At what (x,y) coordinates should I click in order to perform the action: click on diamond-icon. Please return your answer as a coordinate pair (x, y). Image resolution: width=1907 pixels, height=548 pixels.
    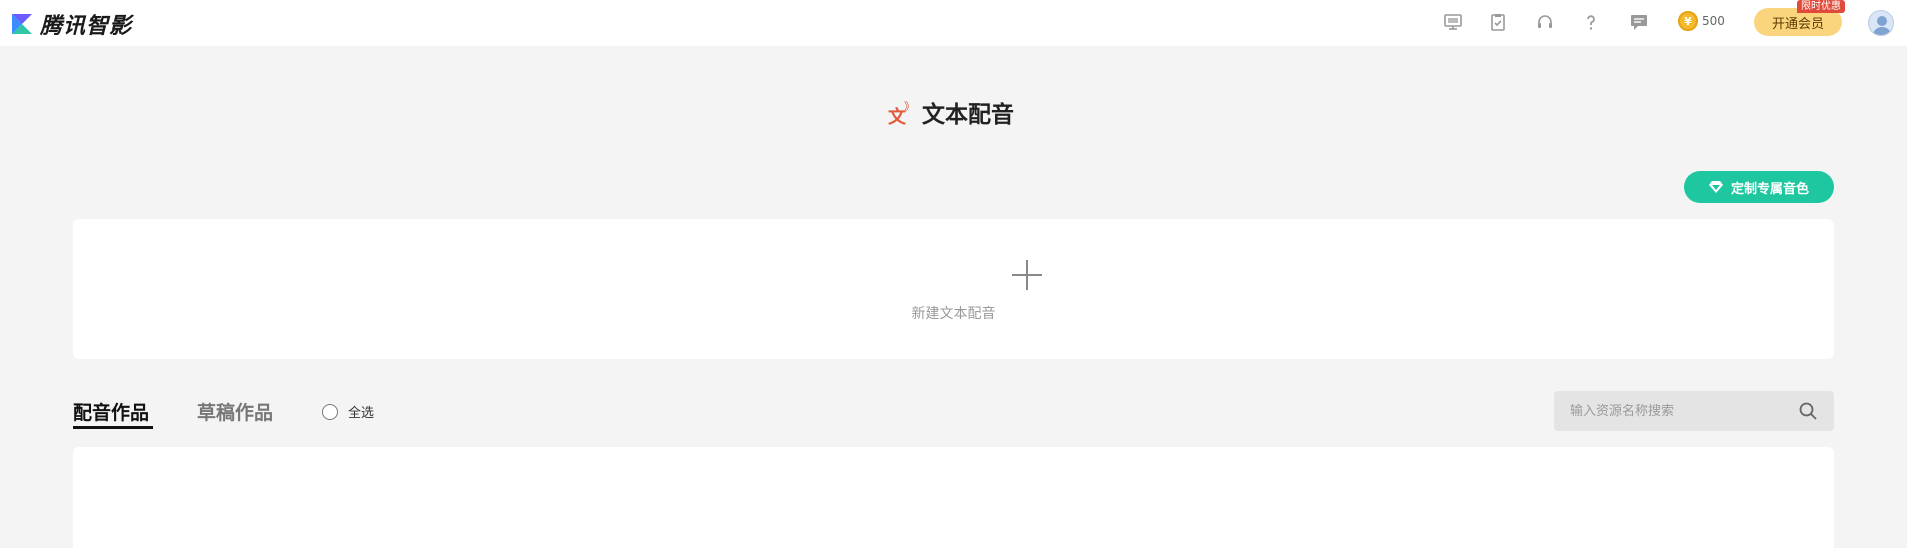
    Looking at the image, I should click on (1715, 187).